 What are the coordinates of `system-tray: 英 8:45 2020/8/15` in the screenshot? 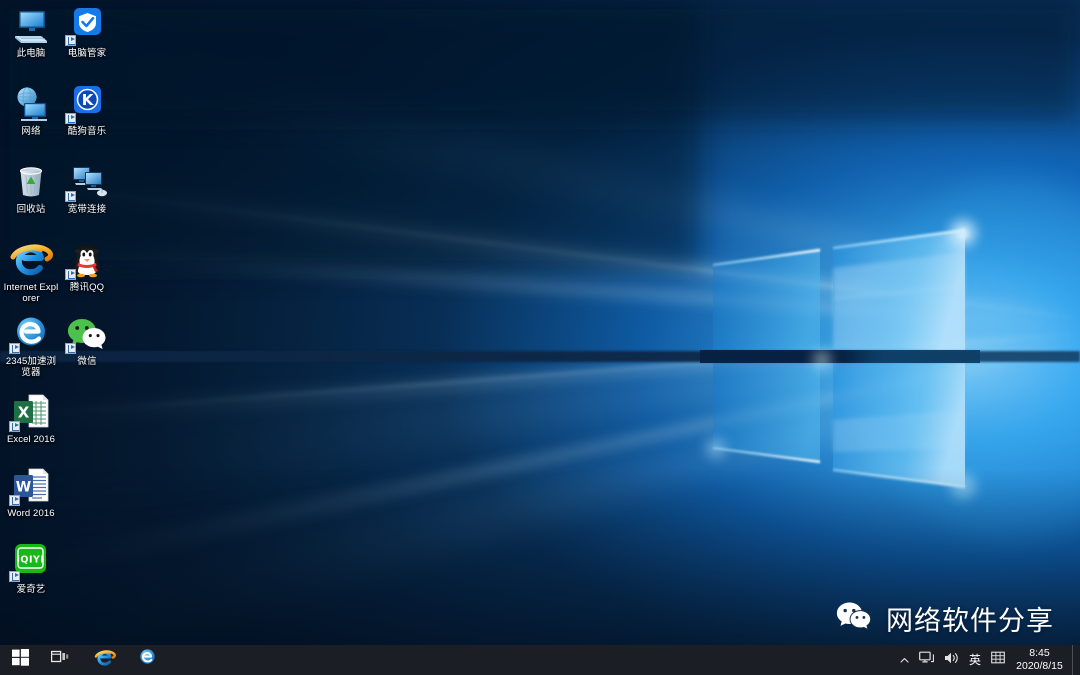 It's located at (987, 660).